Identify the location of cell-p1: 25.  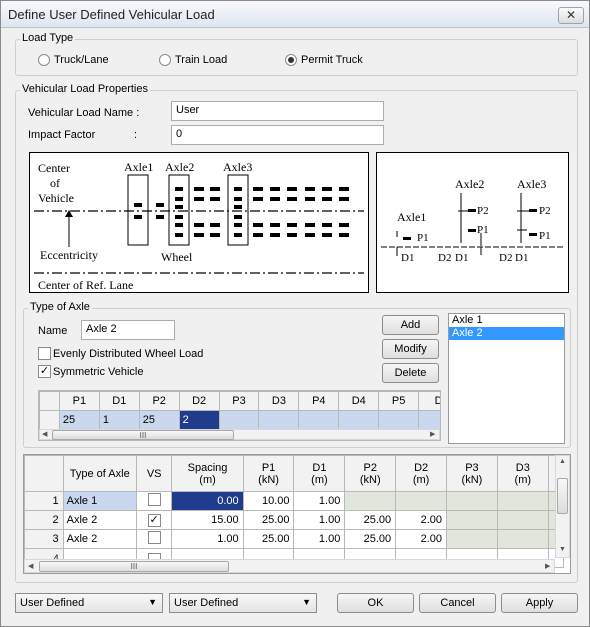
(79, 420).